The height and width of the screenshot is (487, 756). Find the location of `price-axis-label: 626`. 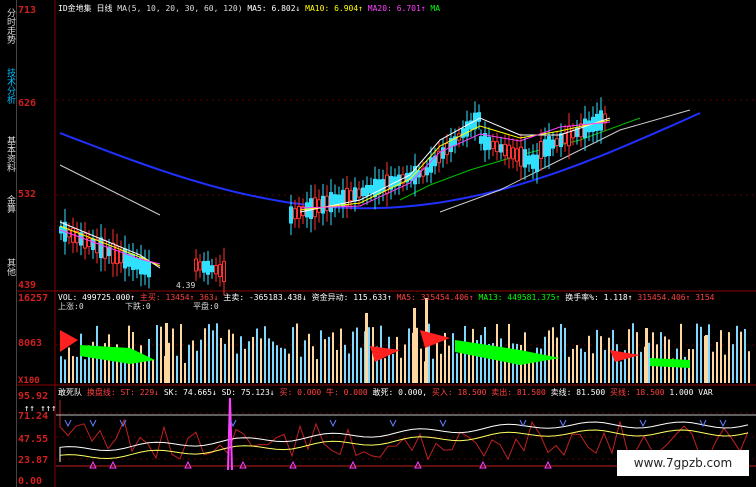

price-axis-label: 626 is located at coordinates (27, 103).